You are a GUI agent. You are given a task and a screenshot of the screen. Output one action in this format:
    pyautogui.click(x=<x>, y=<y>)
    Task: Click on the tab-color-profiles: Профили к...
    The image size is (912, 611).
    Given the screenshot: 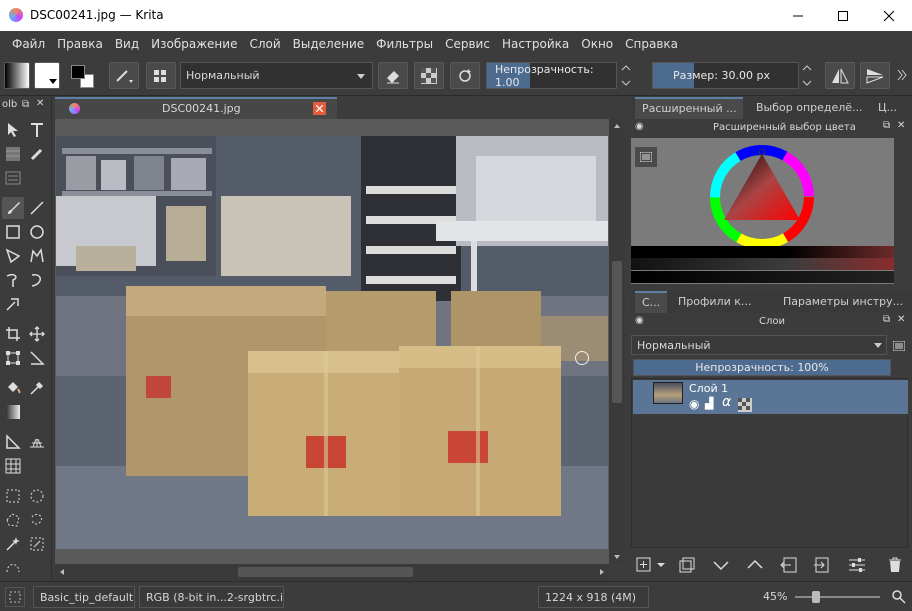 What is the action you would take?
    pyautogui.click(x=721, y=302)
    